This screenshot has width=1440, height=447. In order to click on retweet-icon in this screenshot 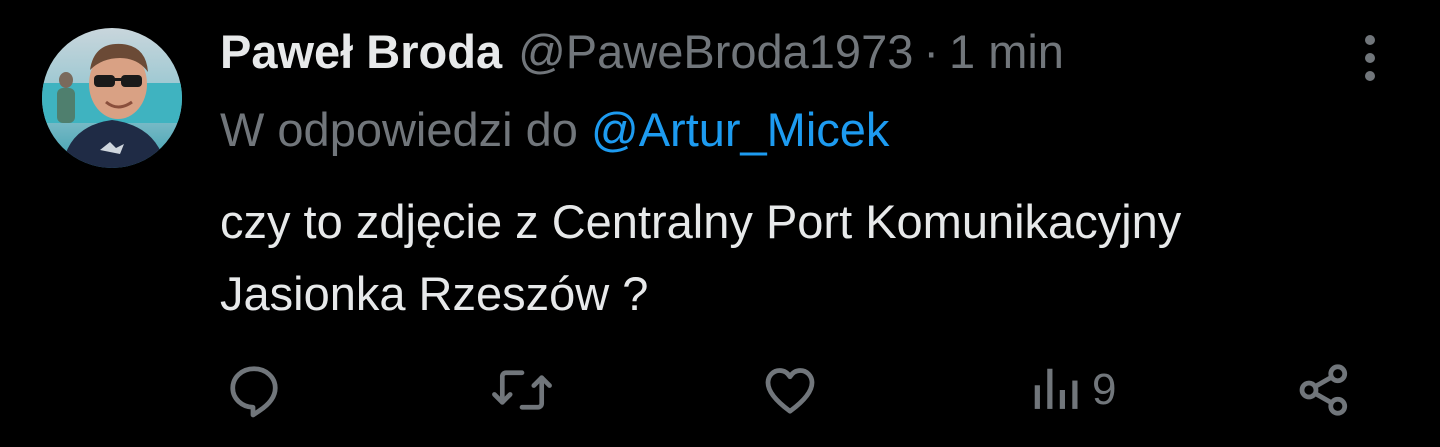, I will do `click(522, 390)`.